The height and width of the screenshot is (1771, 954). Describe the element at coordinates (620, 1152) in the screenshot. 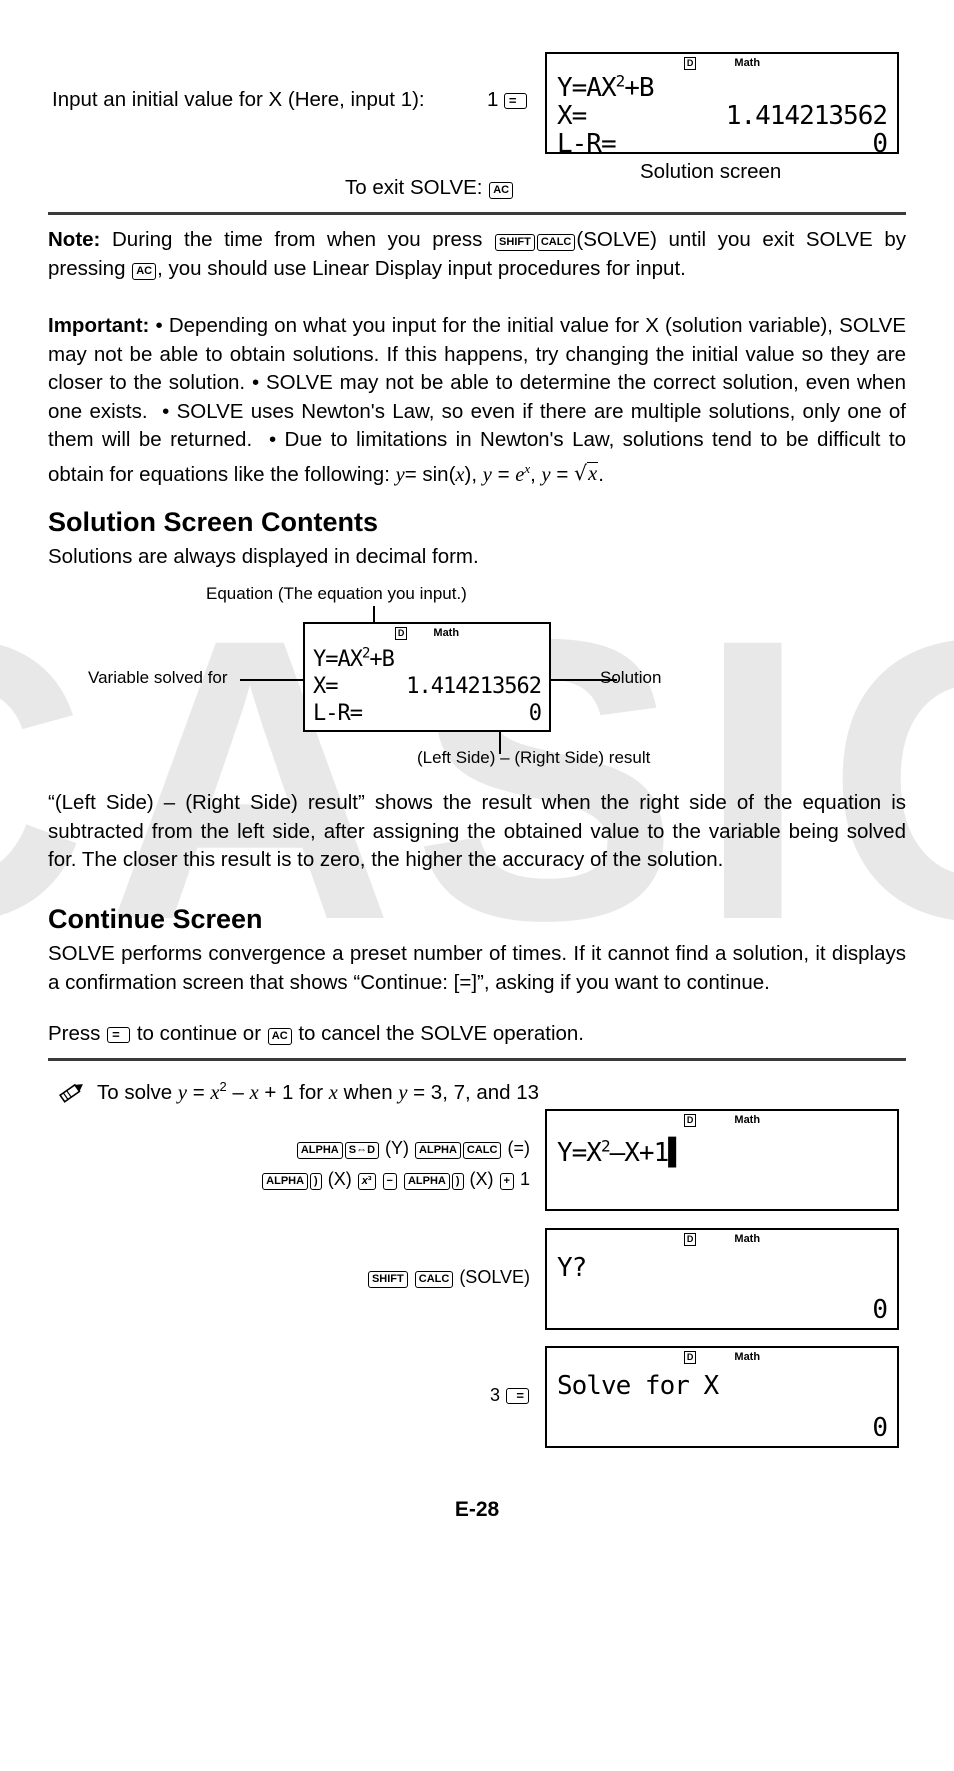

I see `lcd-line-ex1: Y=X2–X+1▌` at that location.